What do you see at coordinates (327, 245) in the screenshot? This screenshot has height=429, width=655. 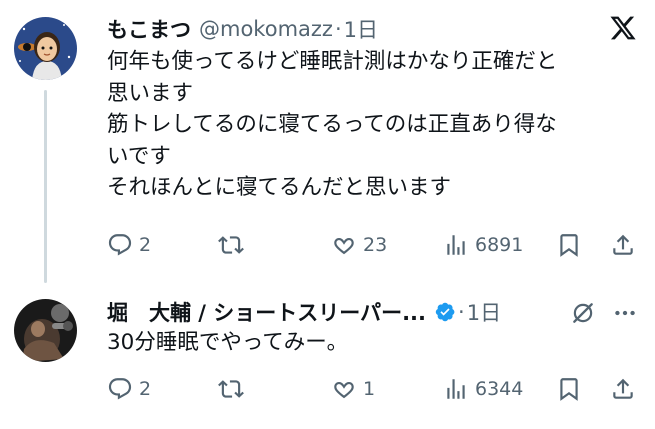 I see `action-bar: 2 23 6891` at bounding box center [327, 245].